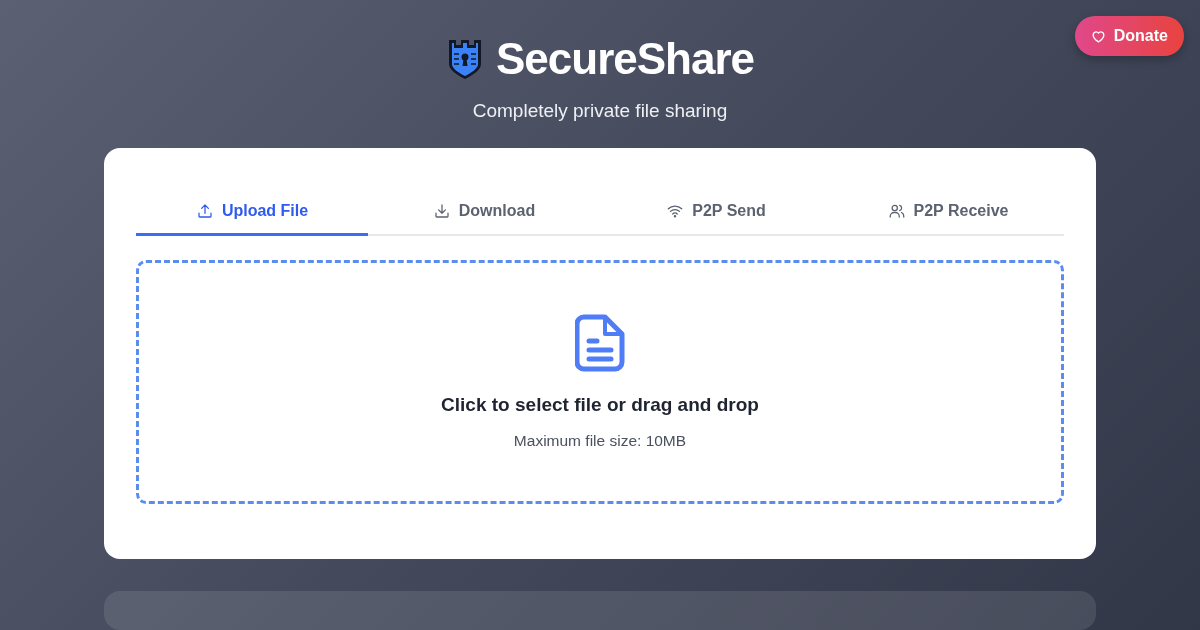 The height and width of the screenshot is (630, 1200). I want to click on app-subtitle: Completely private file sharing, so click(600, 111).